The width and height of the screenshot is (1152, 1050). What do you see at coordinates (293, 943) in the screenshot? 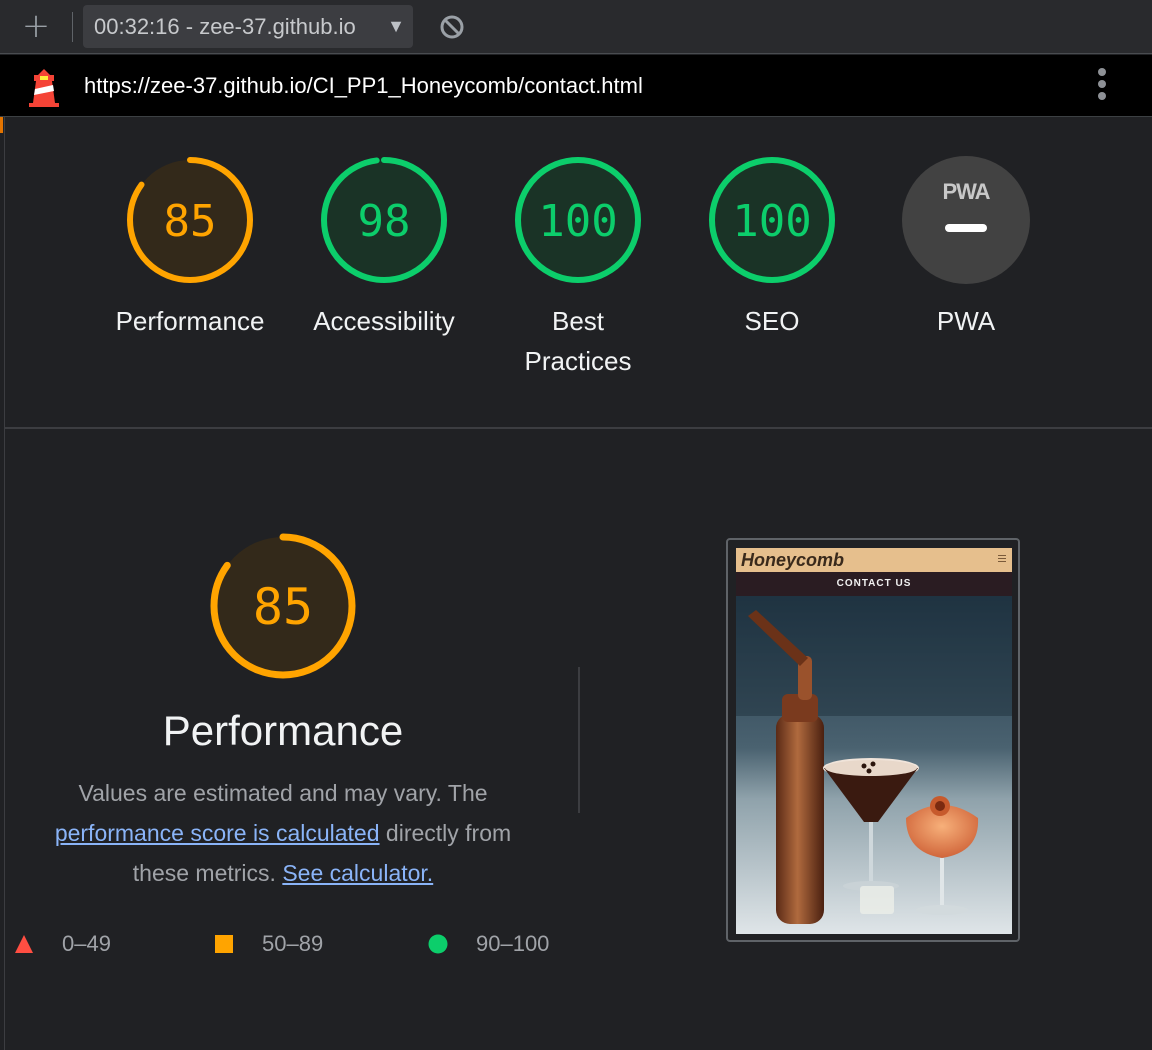
I see `legend-average-range: 50–89` at bounding box center [293, 943].